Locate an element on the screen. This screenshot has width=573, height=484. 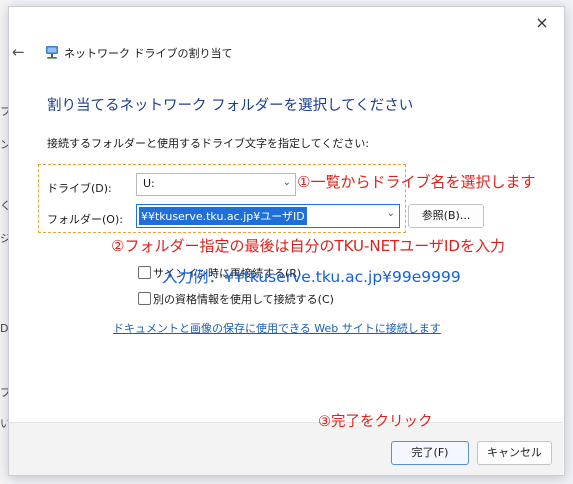
folder-input: ¥¥tkuserve.tku.ac.jp¥ユーザID ⌄ is located at coordinates (268, 216).